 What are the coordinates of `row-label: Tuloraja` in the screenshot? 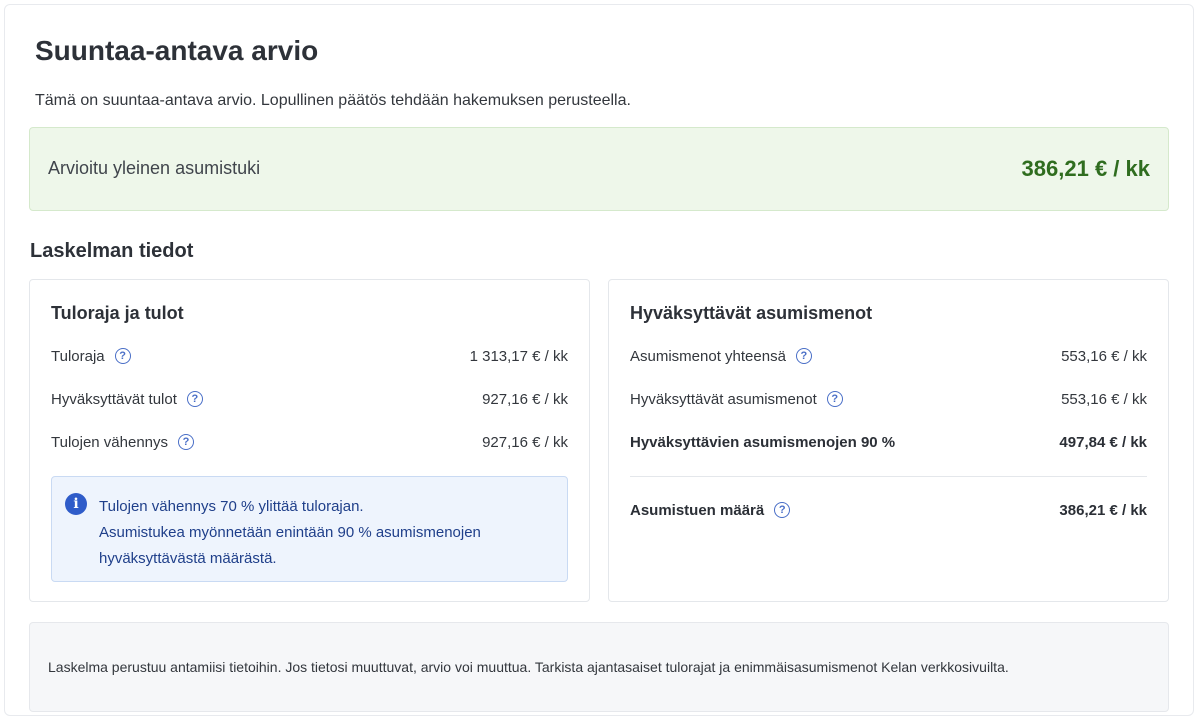 It's located at (78, 356).